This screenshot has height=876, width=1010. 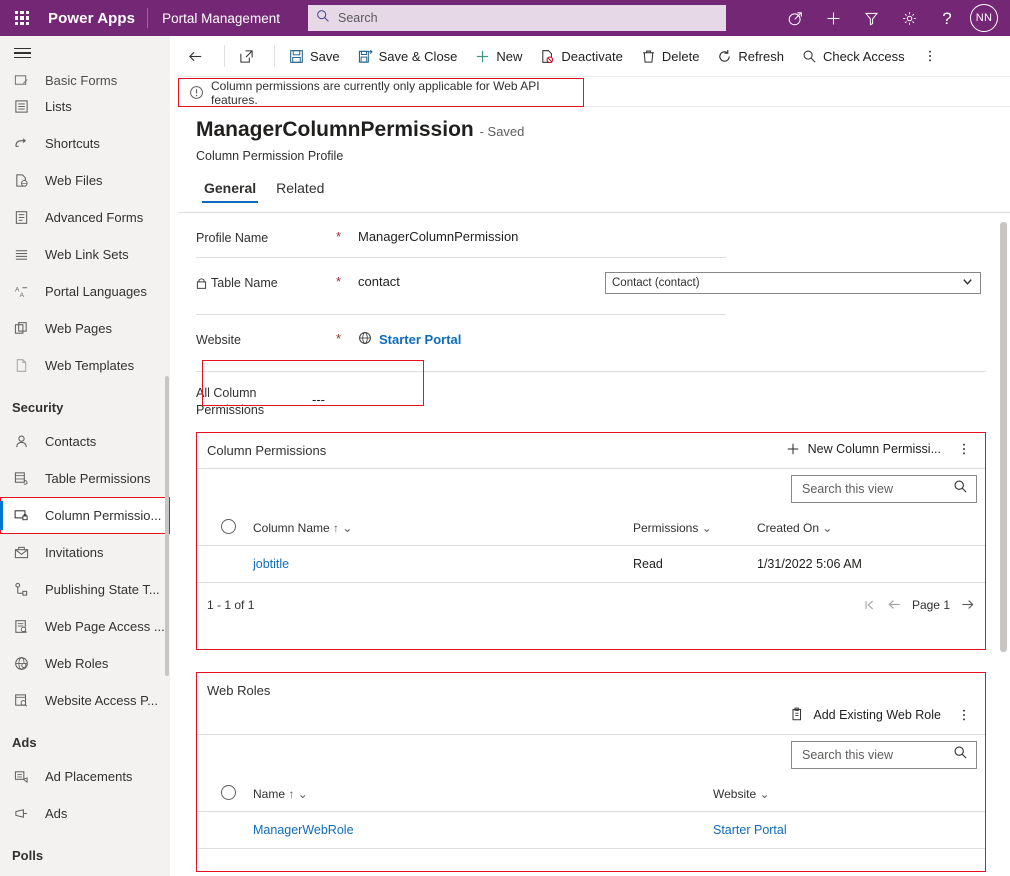 I want to click on global-search-input, so click(x=527, y=18).